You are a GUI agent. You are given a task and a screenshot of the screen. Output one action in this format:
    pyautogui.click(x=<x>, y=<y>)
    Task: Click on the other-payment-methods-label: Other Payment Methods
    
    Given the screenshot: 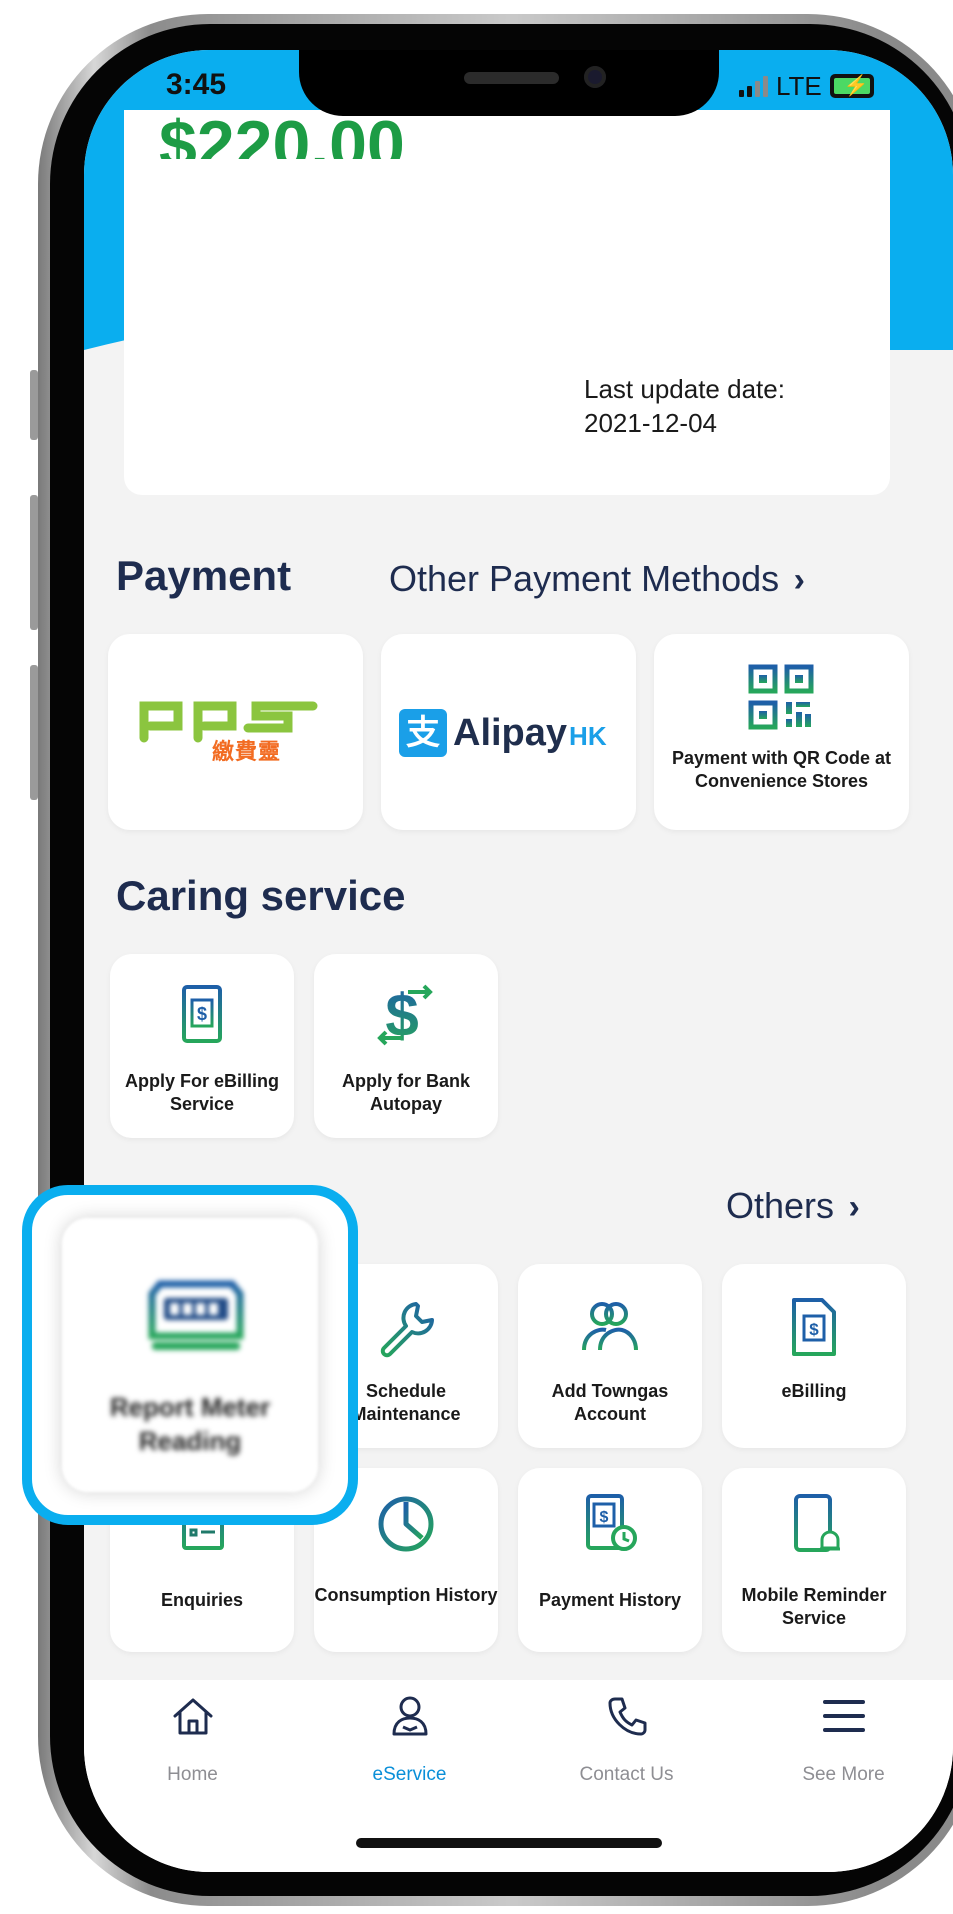 What is the action you would take?
    pyautogui.click(x=584, y=578)
    